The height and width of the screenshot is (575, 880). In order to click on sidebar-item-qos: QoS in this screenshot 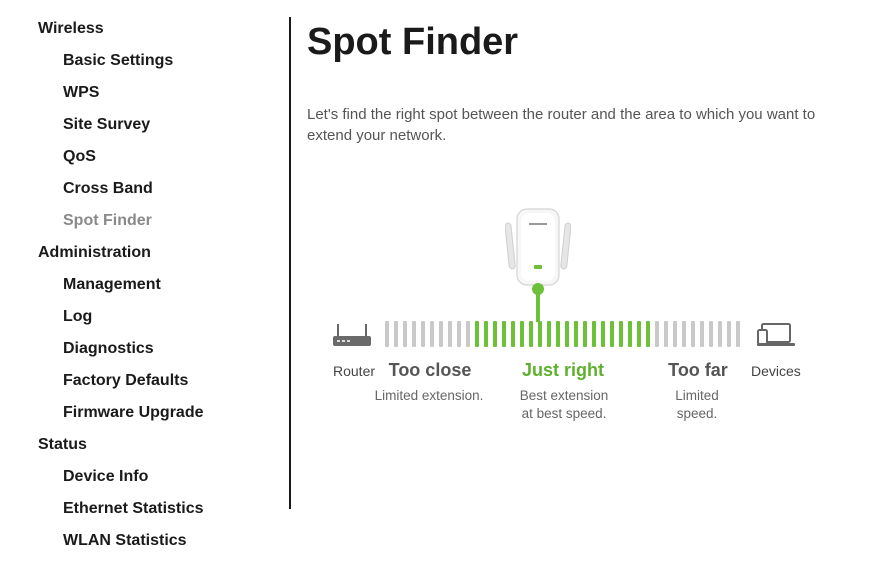, I will do `click(79, 157)`.